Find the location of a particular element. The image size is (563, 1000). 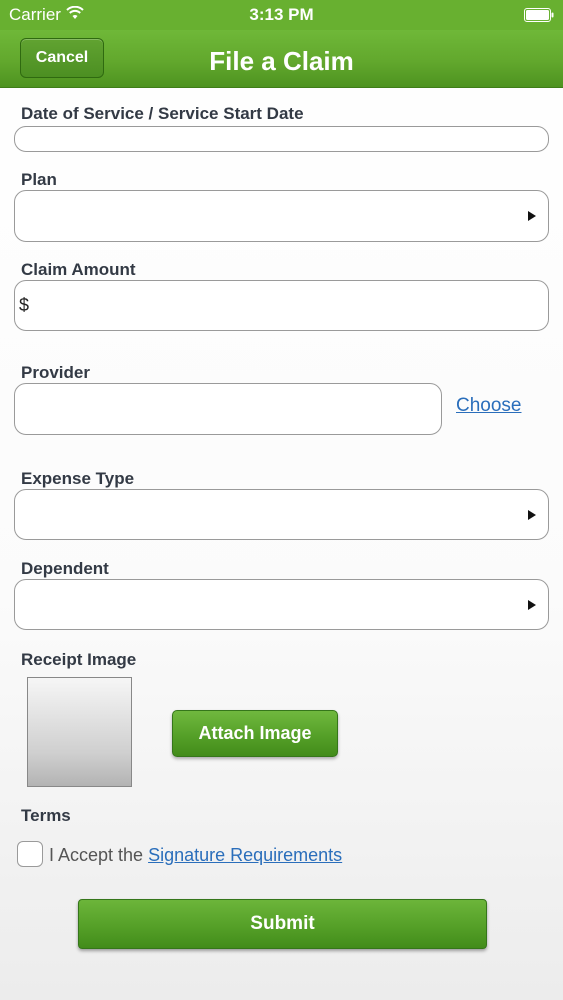

receipt-image-label: Receipt Image is located at coordinates (79, 659).